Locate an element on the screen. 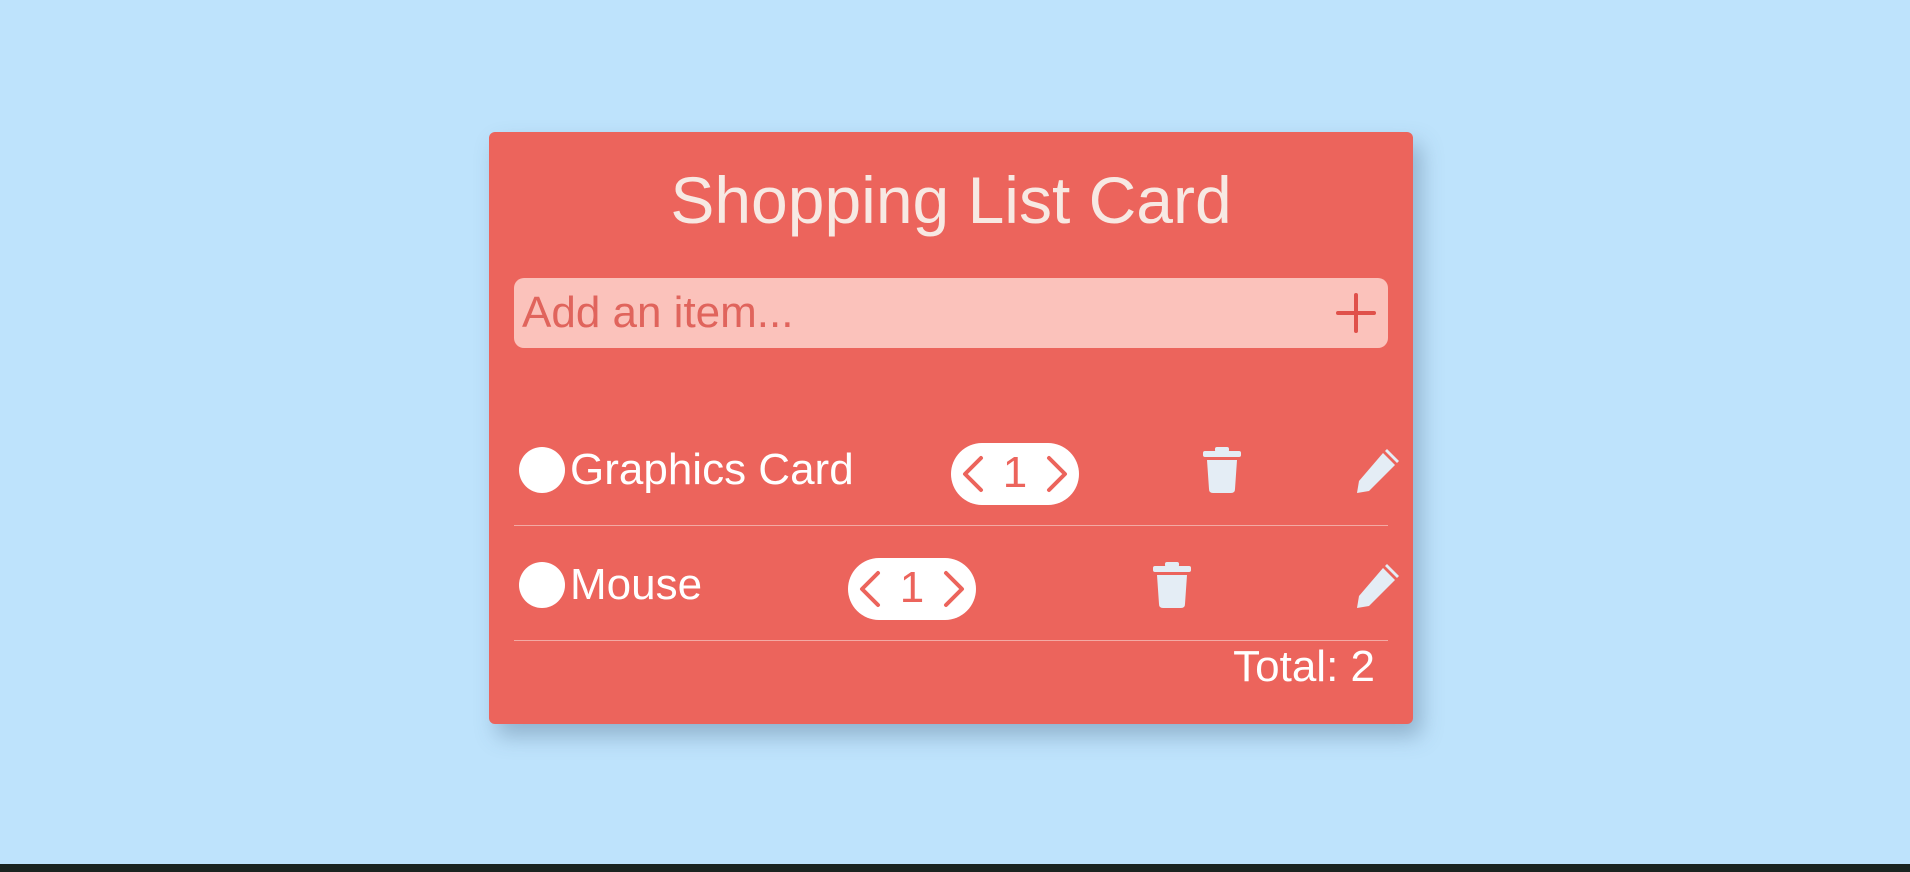 Image resolution: width=1910 pixels, height=872 pixels. list-item: Mouse 1 is located at coordinates (956, 583).